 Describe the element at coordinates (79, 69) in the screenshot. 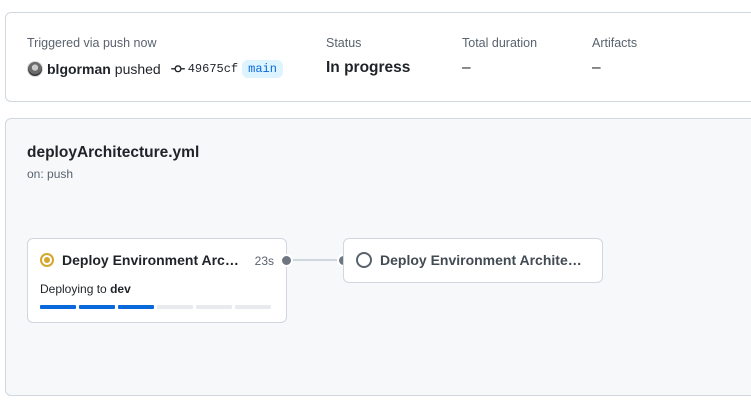

I see `user-link: blgorman` at that location.